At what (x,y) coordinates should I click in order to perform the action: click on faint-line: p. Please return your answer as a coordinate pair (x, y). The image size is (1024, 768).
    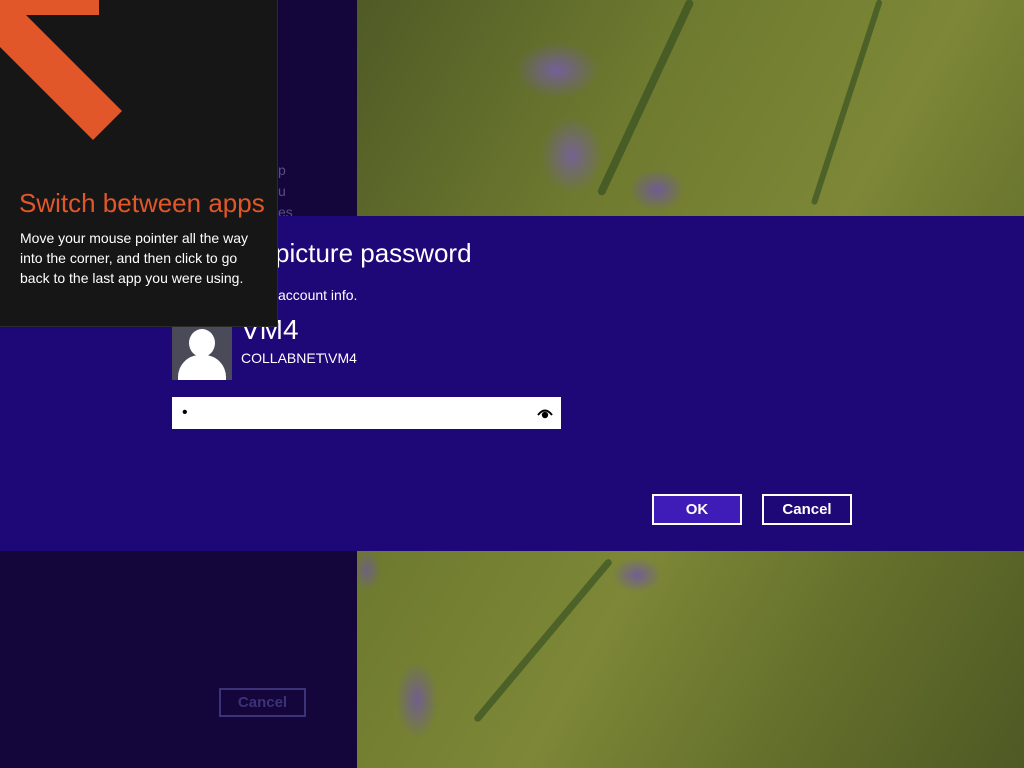
    Looking at the image, I should click on (282, 170).